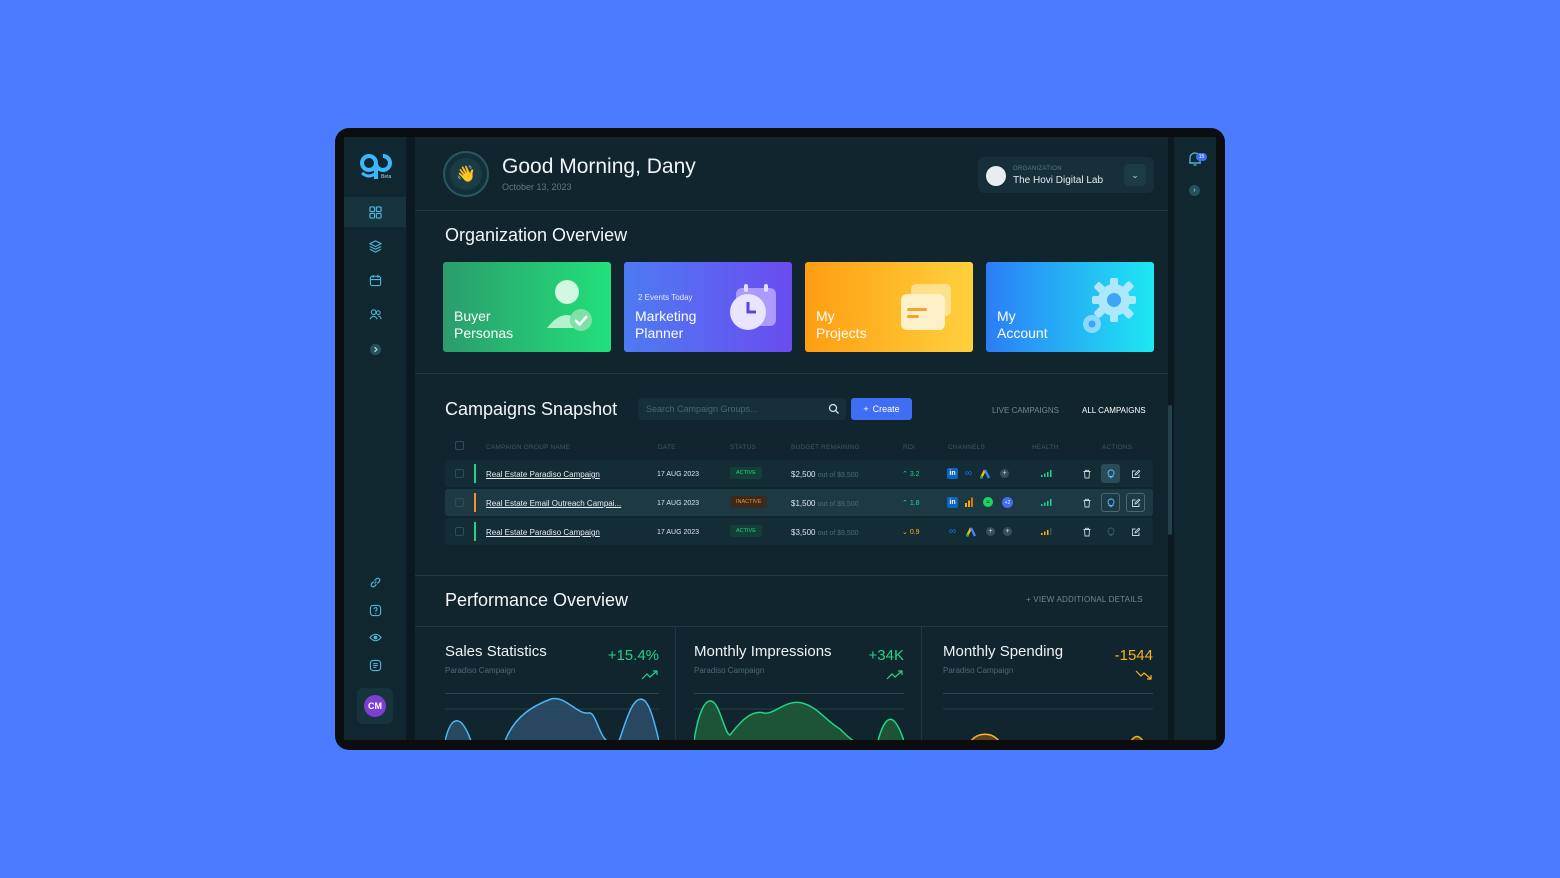 Image resolution: width=1560 pixels, height=878 pixels. I want to click on more-channels-icon: +2, so click(1007, 502).